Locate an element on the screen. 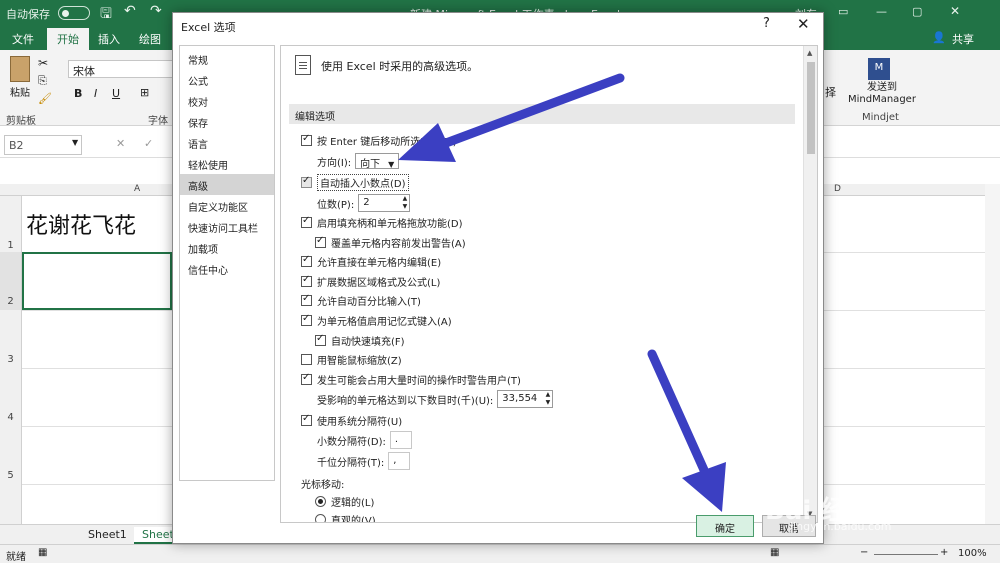 This screenshot has width=1000, height=563. tab-draw: 绘图 is located at coordinates (150, 39).